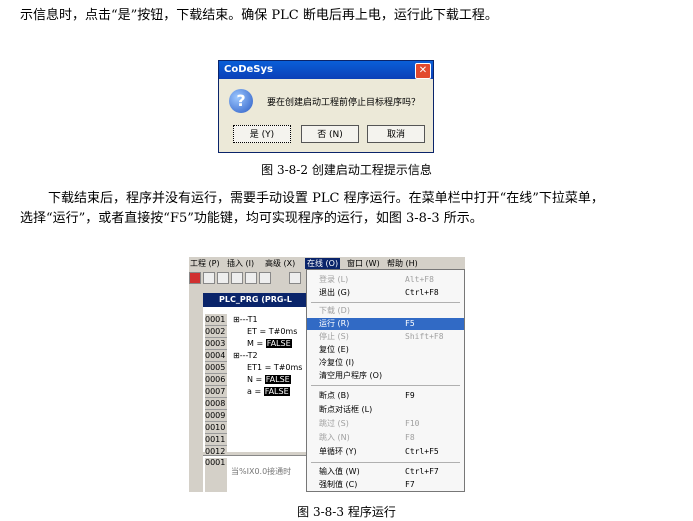 The height and width of the screenshot is (521, 693). Describe the element at coordinates (295, 278) in the screenshot. I see `scissors-icon` at that location.